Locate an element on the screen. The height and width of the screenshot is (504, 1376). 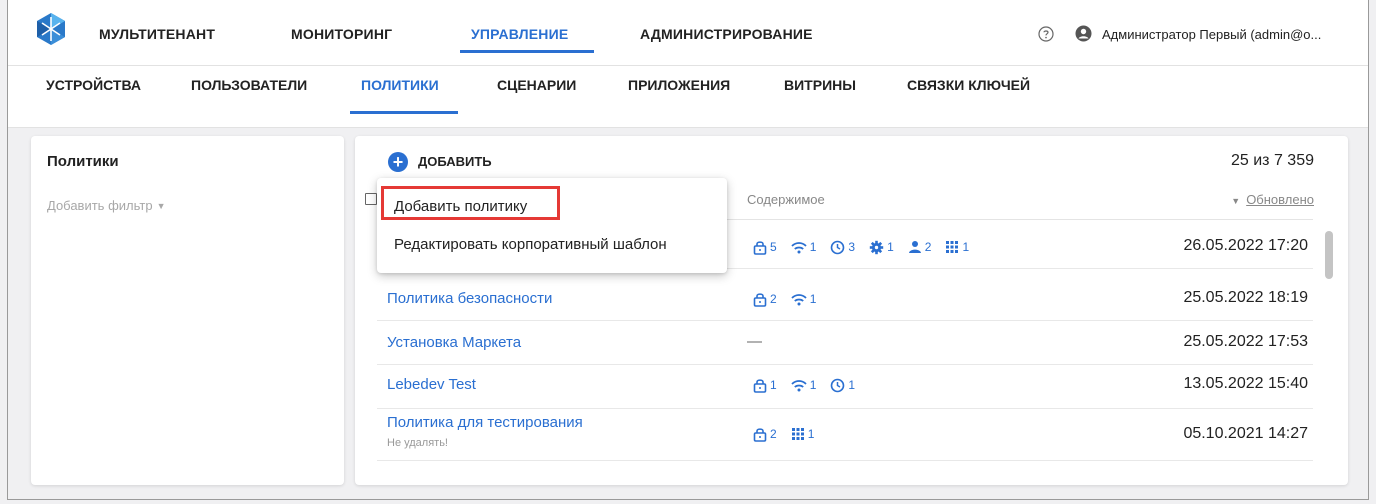
tab-policies: ПОЛИТИКИ is located at coordinates (400, 85).